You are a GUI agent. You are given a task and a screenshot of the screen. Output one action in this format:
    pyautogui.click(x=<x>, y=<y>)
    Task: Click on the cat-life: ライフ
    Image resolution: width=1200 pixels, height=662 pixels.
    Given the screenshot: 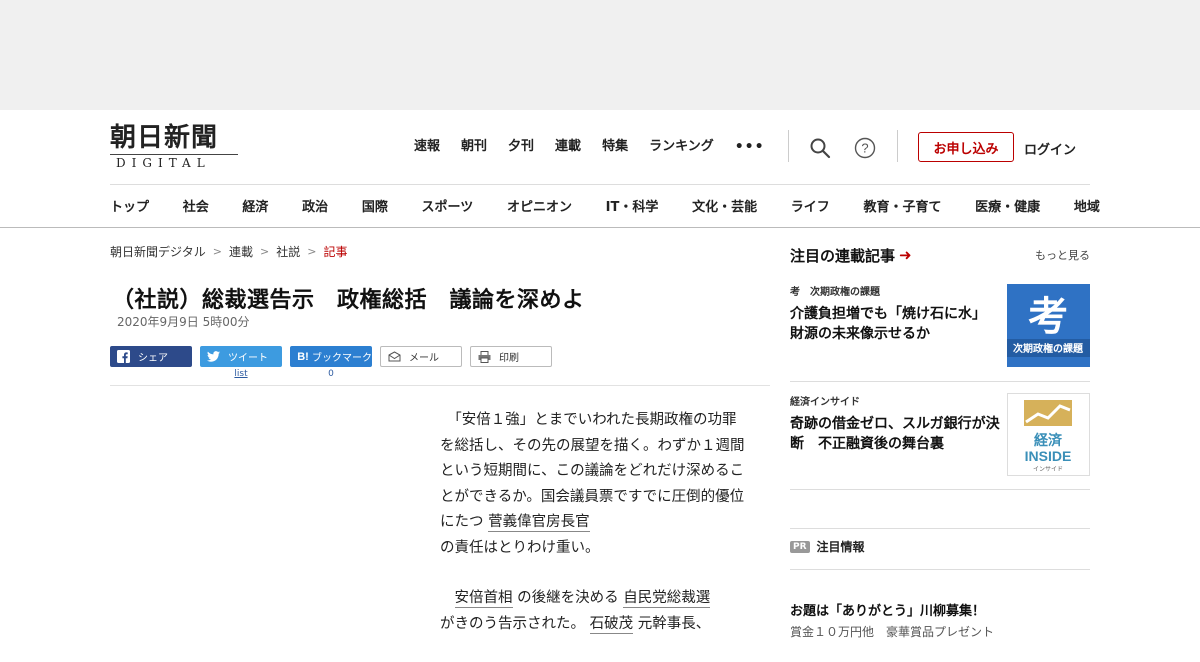 What is the action you would take?
    pyautogui.click(x=810, y=205)
    